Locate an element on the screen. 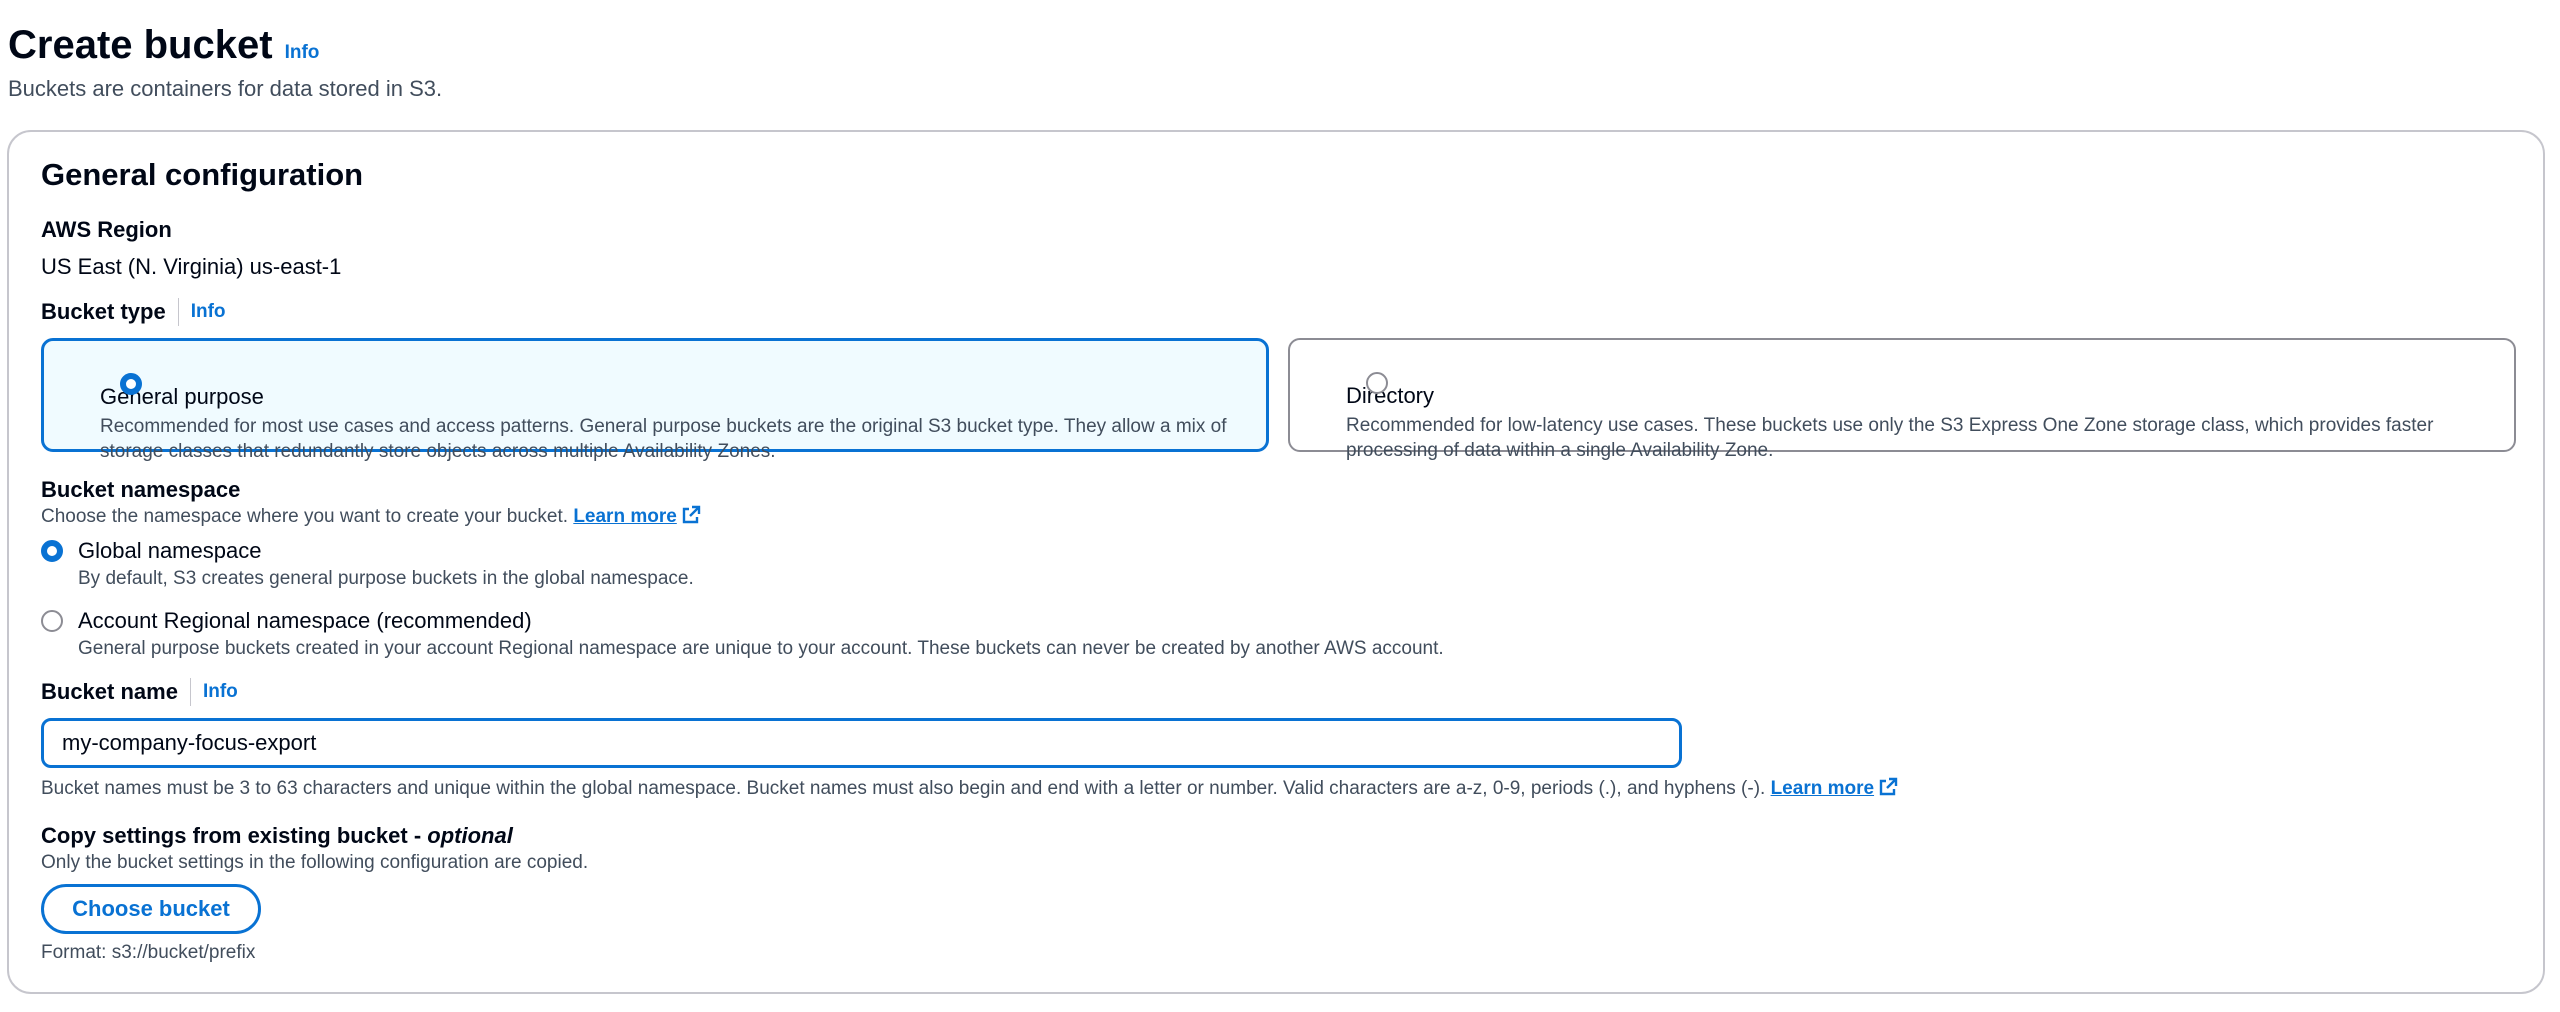 This screenshot has height=1012, width=2560. bucket-type-label-row: Bucket type Info is located at coordinates (133, 312).